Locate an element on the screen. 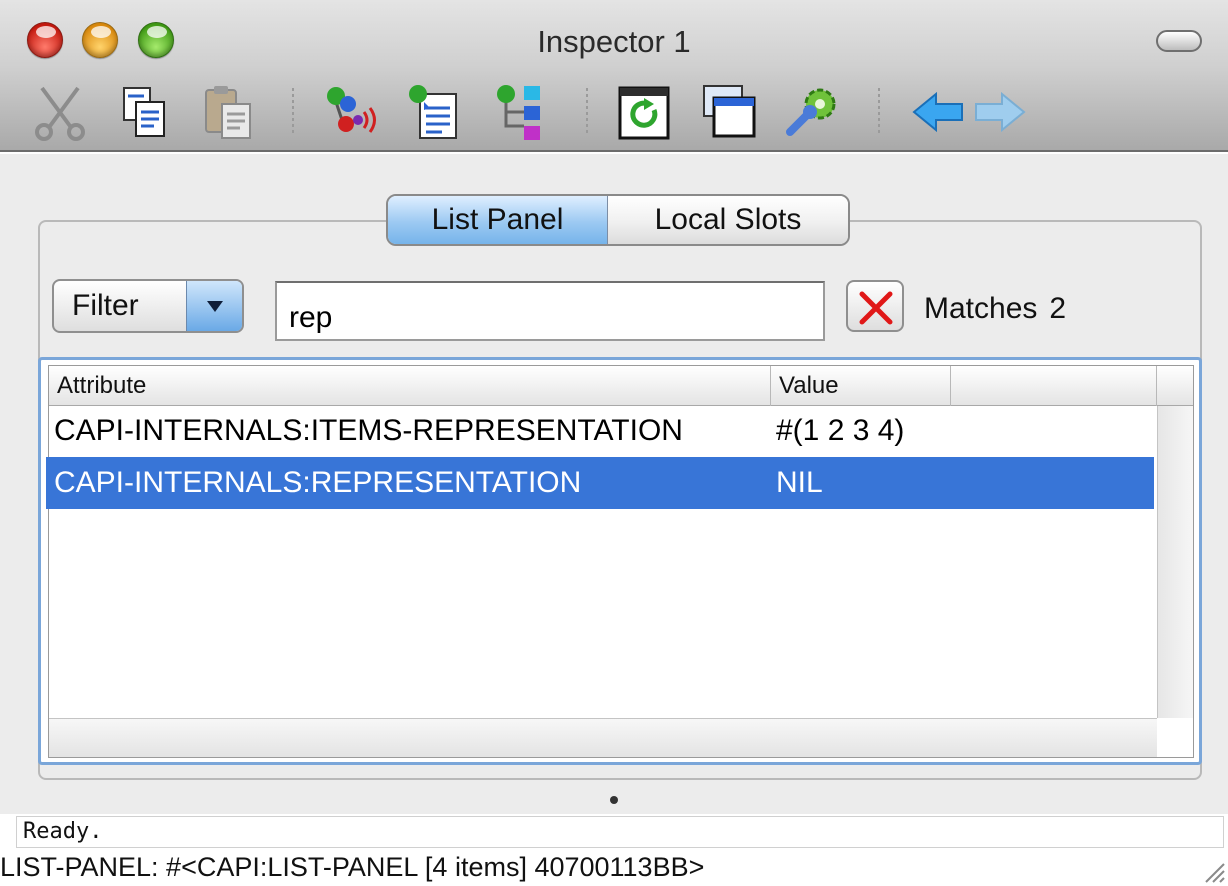 This screenshot has width=1228, height=886. chevron-down-icon is located at coordinates (214, 306).